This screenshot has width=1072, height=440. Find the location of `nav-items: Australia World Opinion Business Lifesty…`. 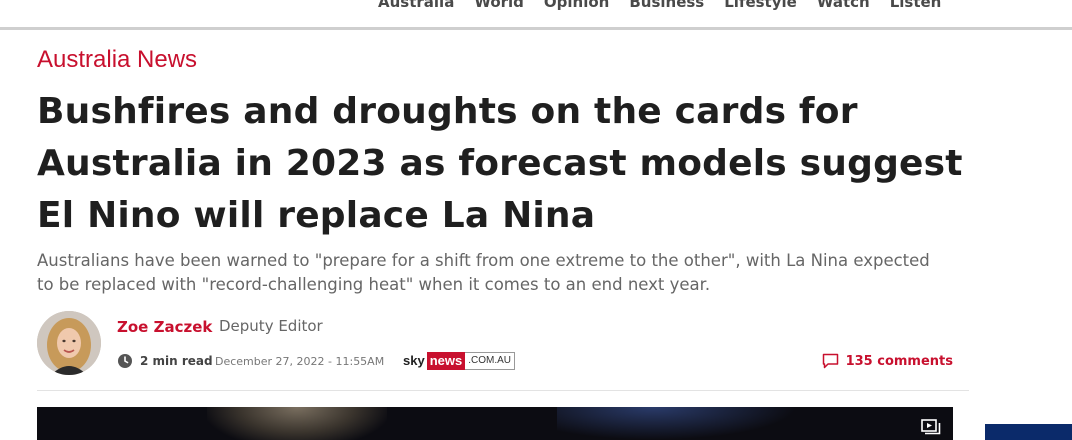

nav-items: Australia World Opinion Business Lifesty… is located at coordinates (659, 5).